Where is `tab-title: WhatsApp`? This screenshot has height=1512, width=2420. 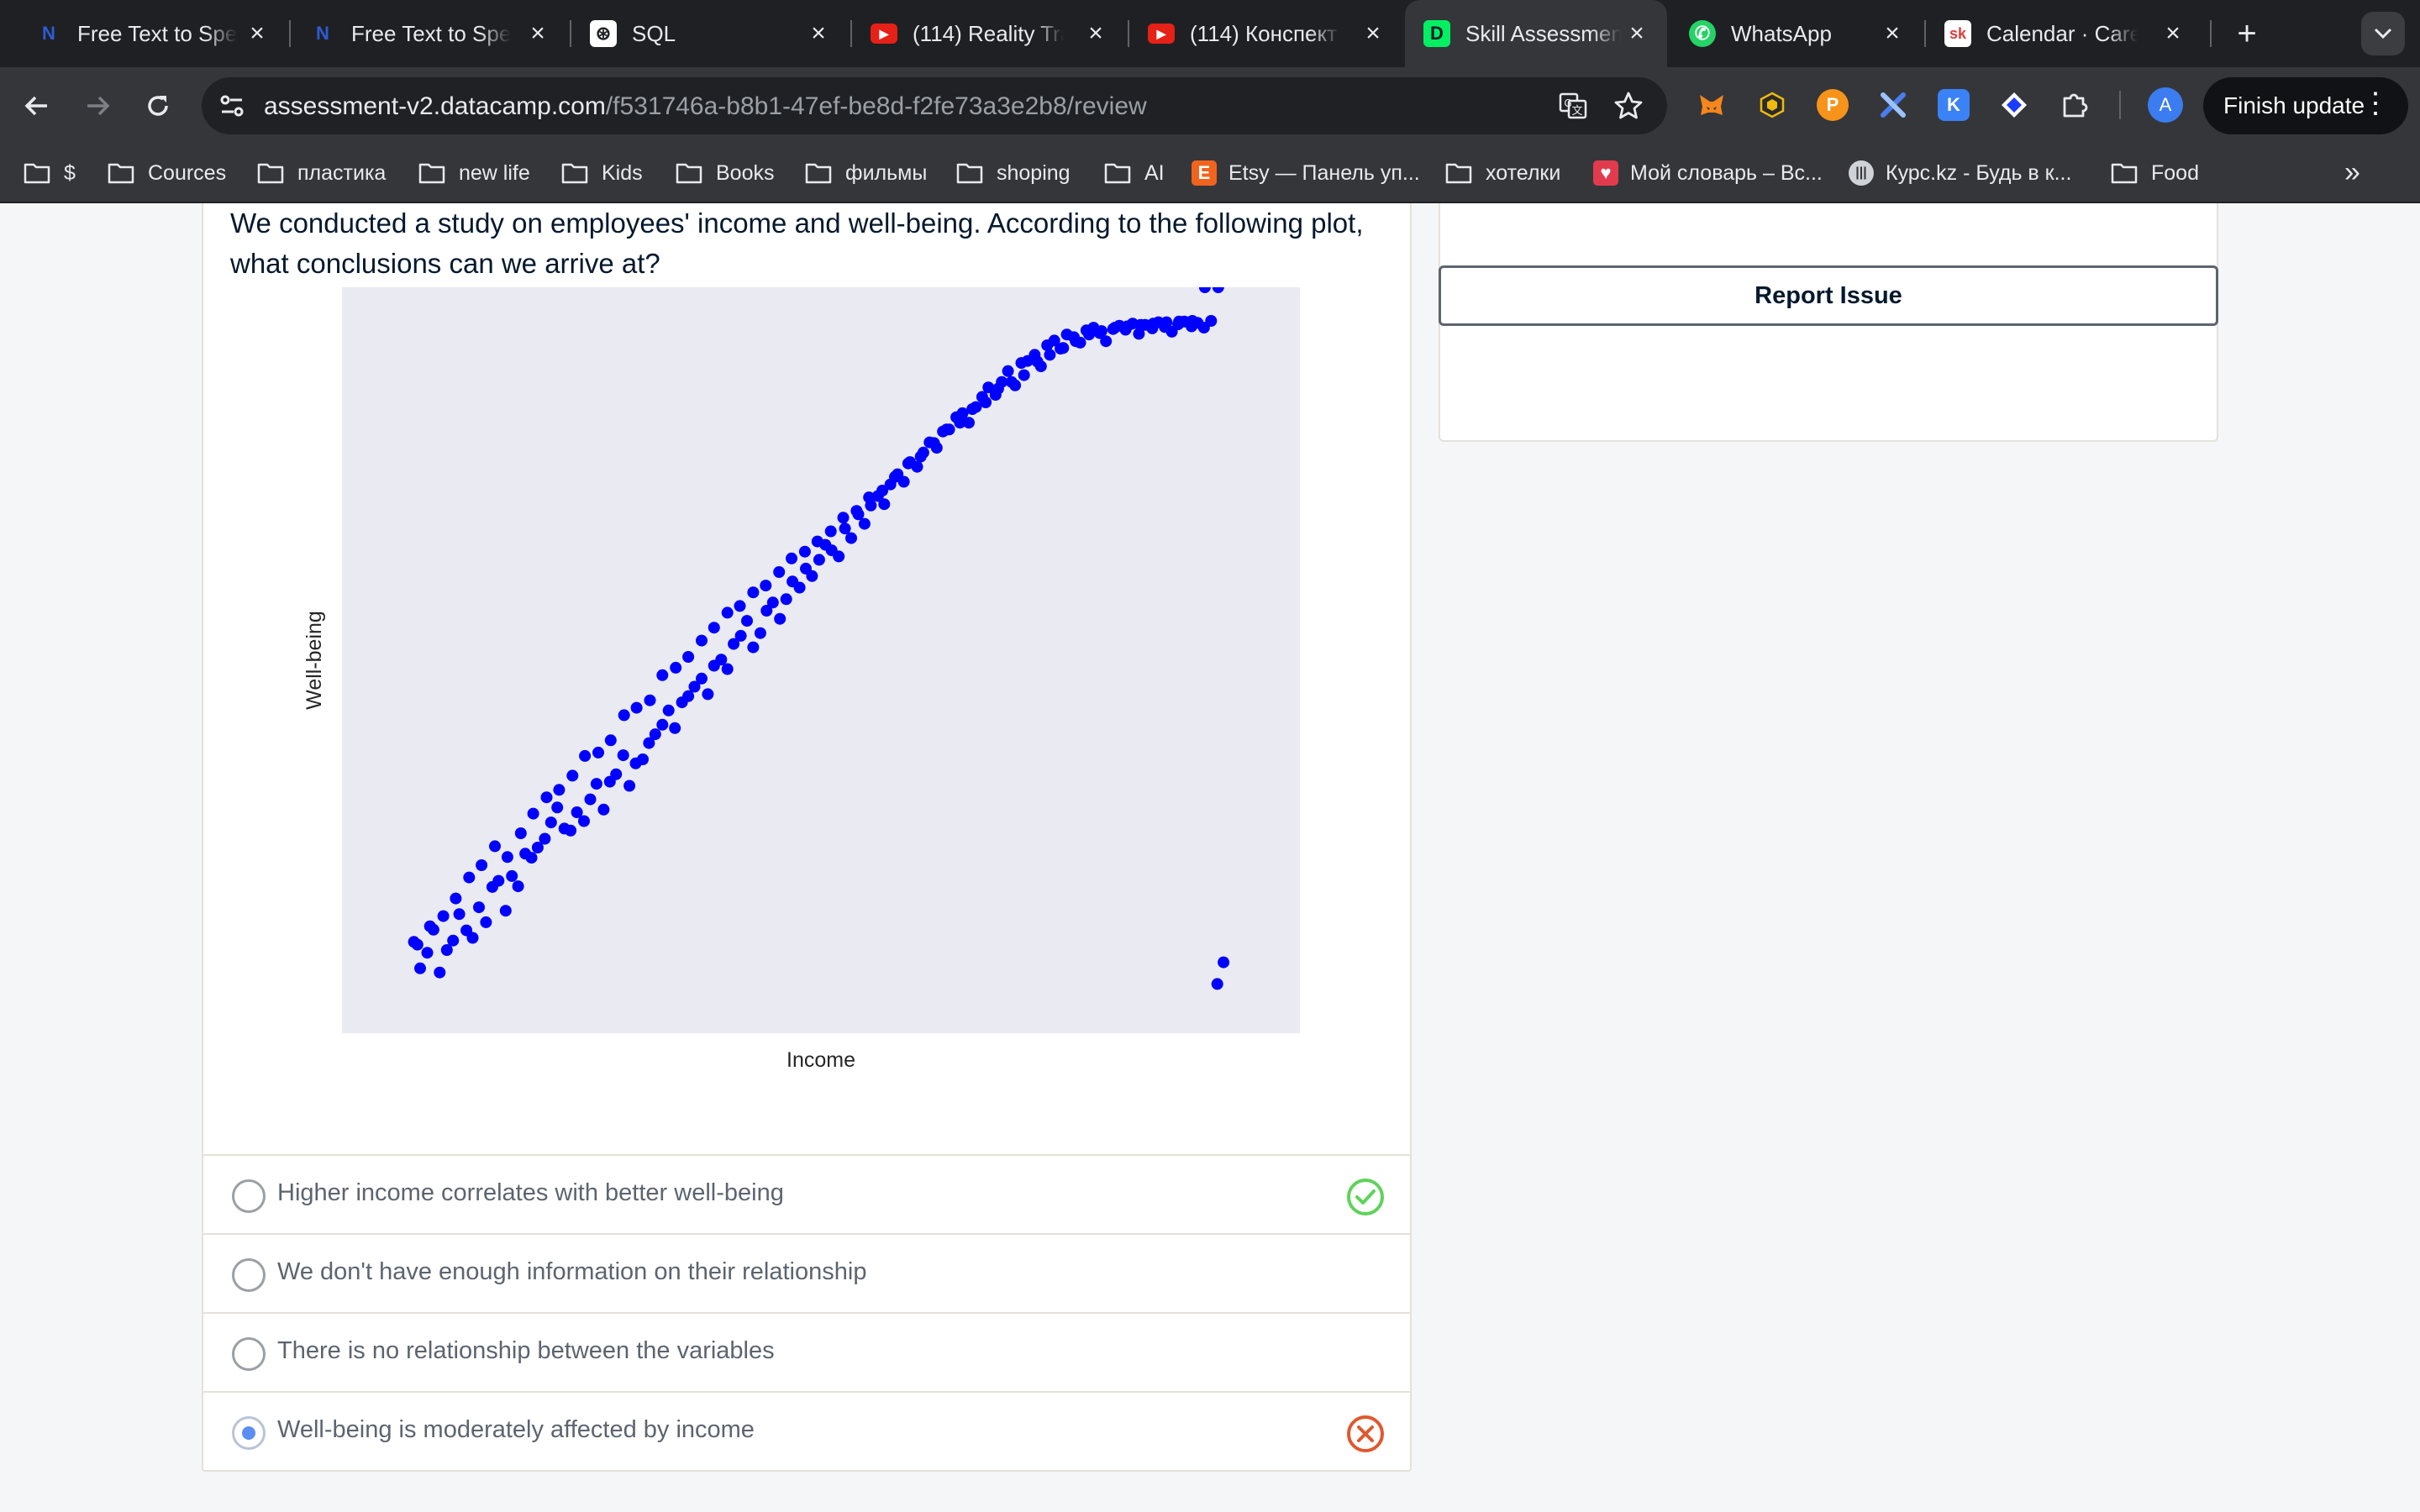 tab-title: WhatsApp is located at coordinates (1782, 33).